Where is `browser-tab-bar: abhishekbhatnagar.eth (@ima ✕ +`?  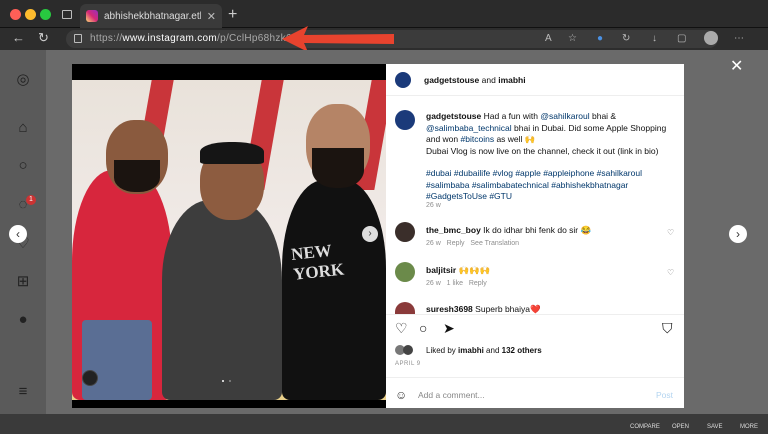 browser-tab-bar: abhishekbhatnagar.eth (@ima ✕ + is located at coordinates (384, 14).